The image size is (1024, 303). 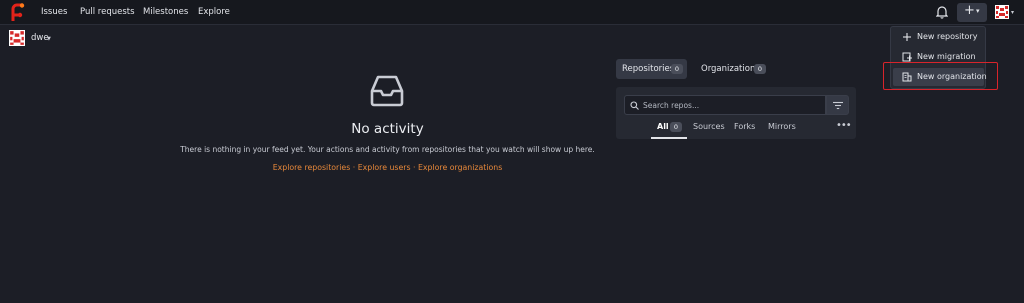 What do you see at coordinates (1012, 12) in the screenshot?
I see `avatar-chevron-down-icon: ▾` at bounding box center [1012, 12].